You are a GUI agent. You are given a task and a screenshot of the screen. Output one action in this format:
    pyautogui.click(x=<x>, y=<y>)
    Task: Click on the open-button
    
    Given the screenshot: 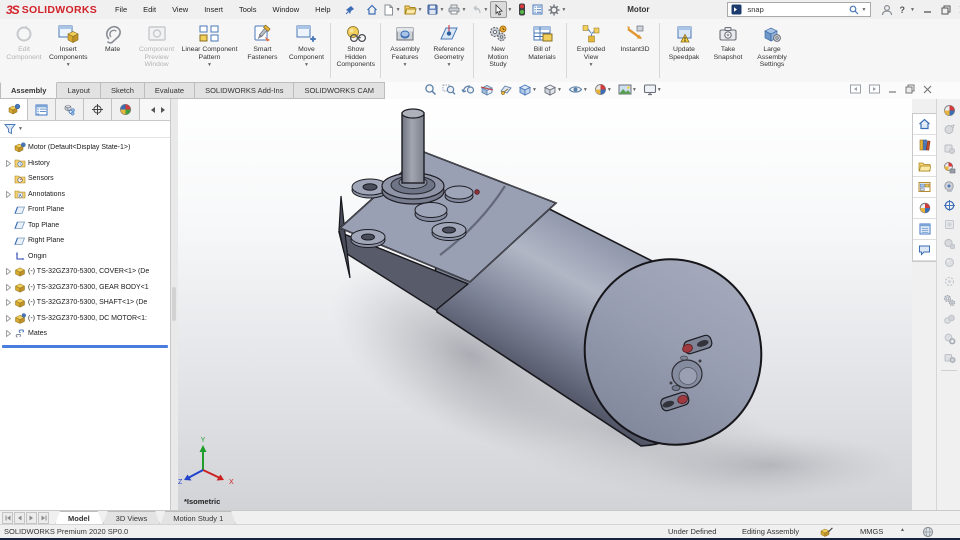 What is the action you would take?
    pyautogui.click(x=410, y=9)
    